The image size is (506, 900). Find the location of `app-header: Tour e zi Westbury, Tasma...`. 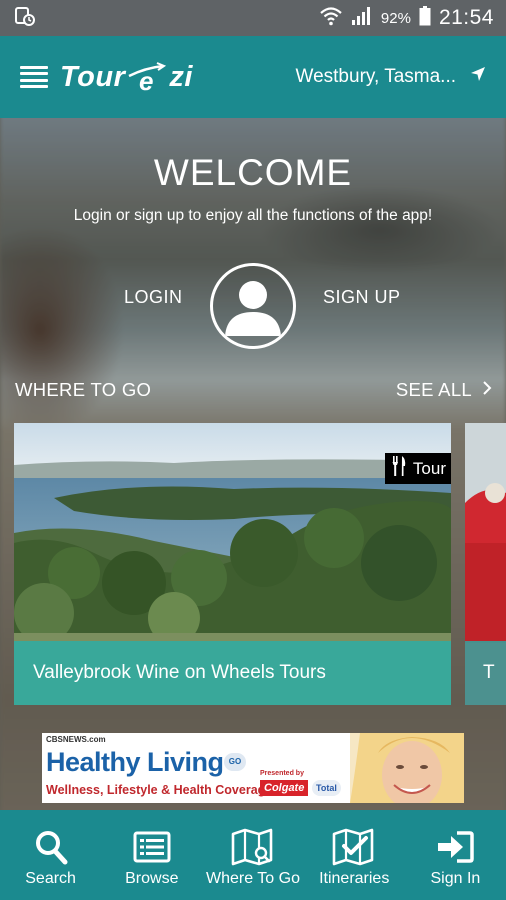

app-header: Tour e zi Westbury, Tasma... is located at coordinates (253, 77).